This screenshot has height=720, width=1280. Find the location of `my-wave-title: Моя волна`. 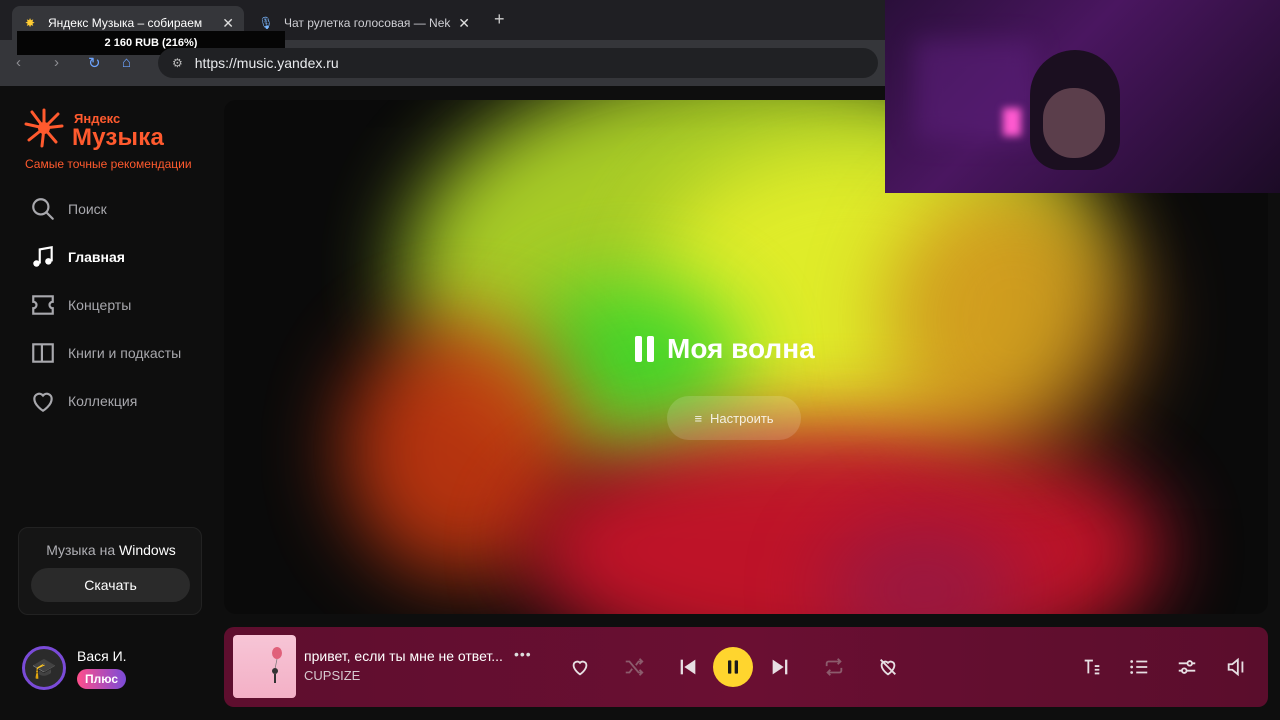

my-wave-title: Моя волна is located at coordinates (725, 349).